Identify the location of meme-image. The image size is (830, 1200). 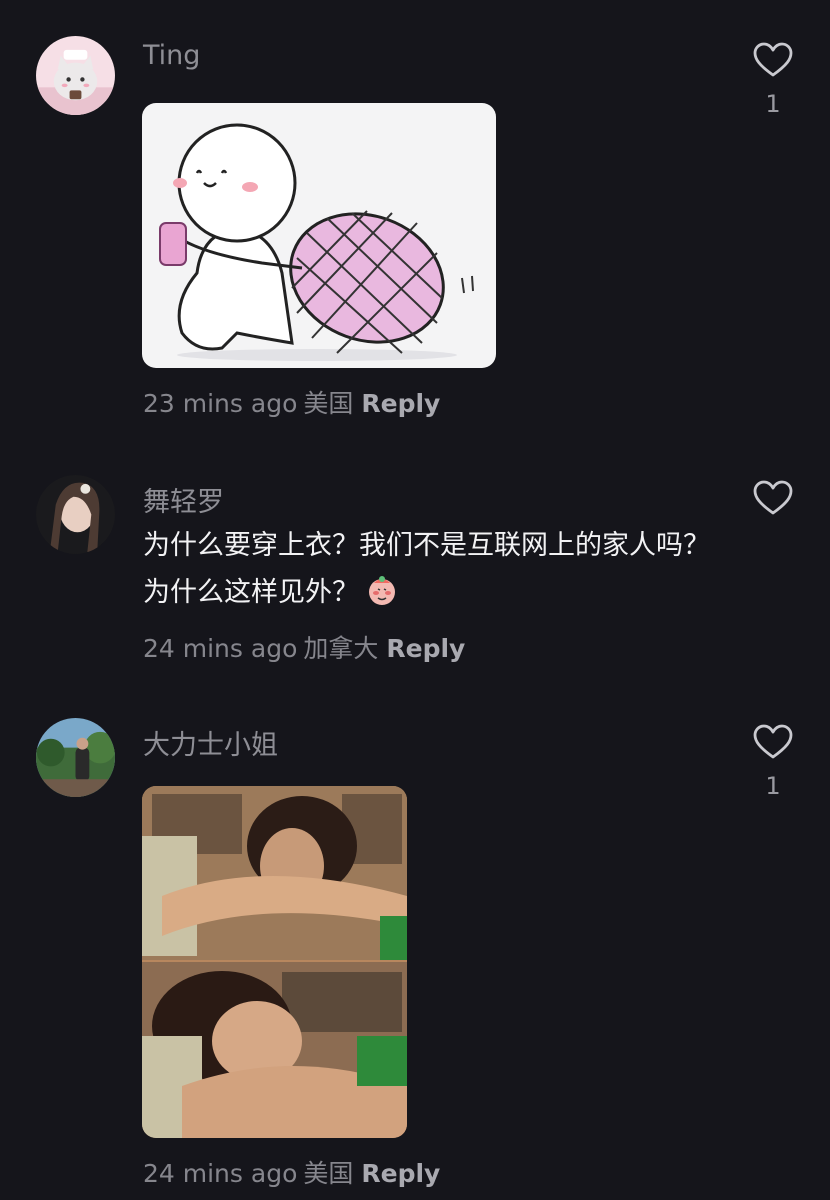
(274, 962).